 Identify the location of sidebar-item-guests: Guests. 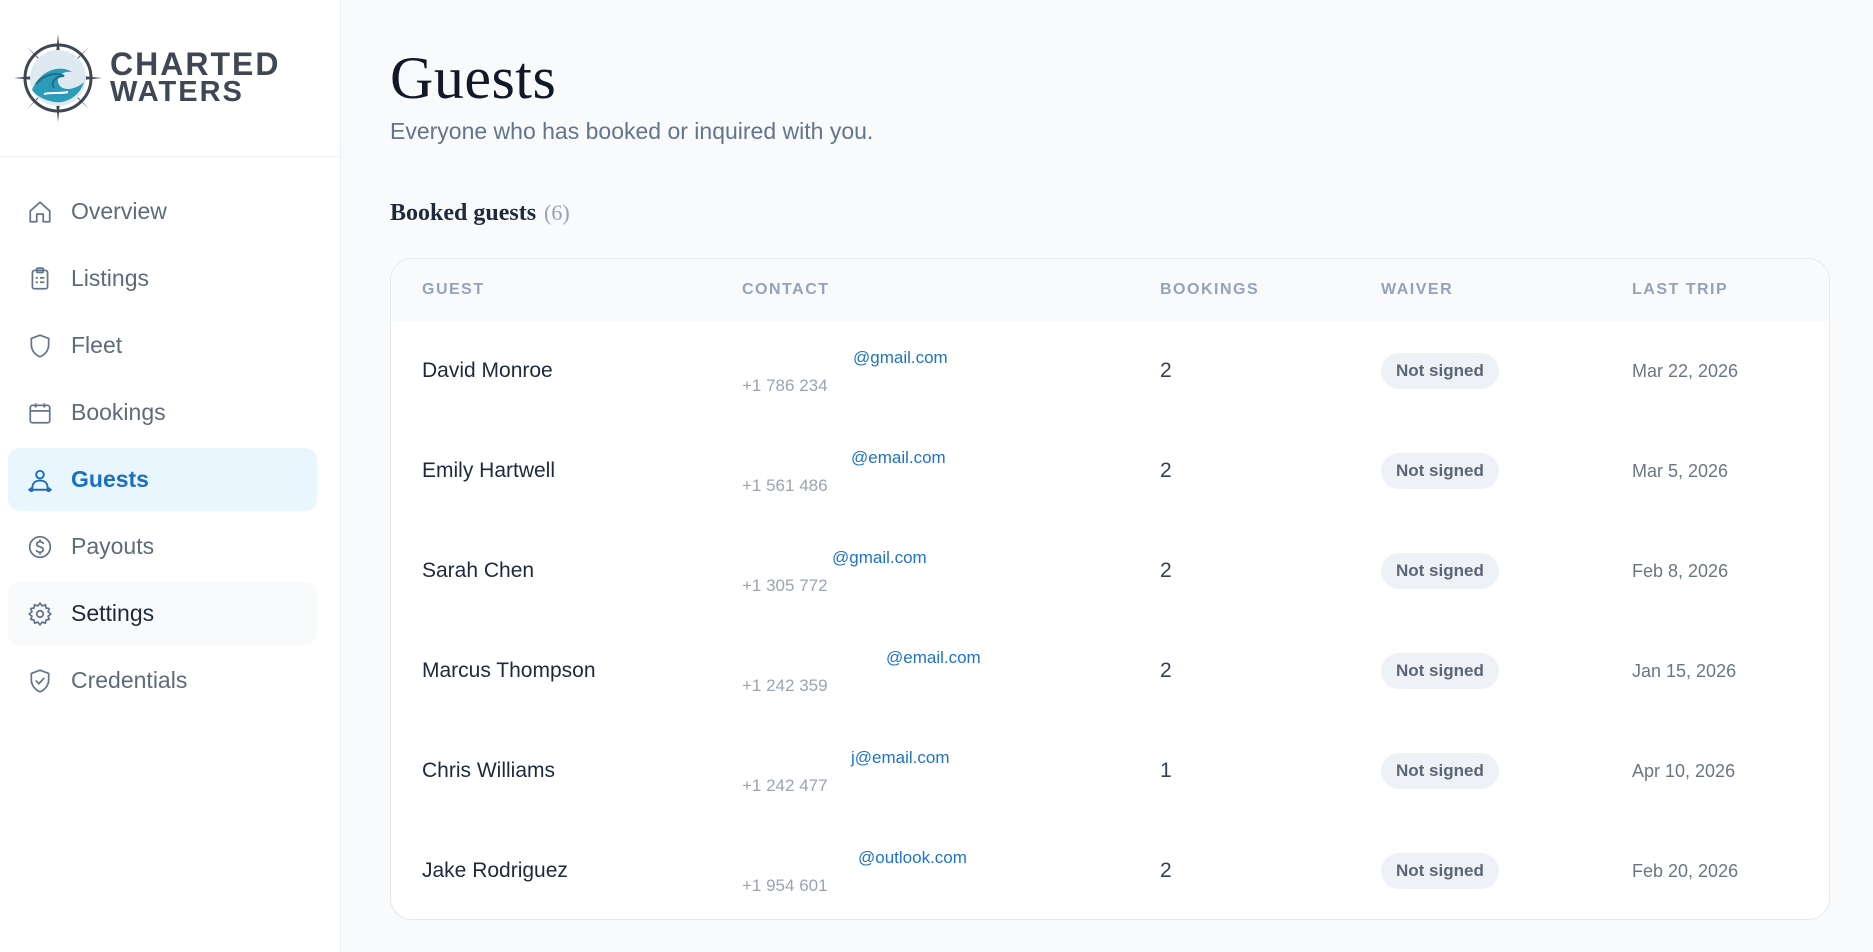
(162, 479).